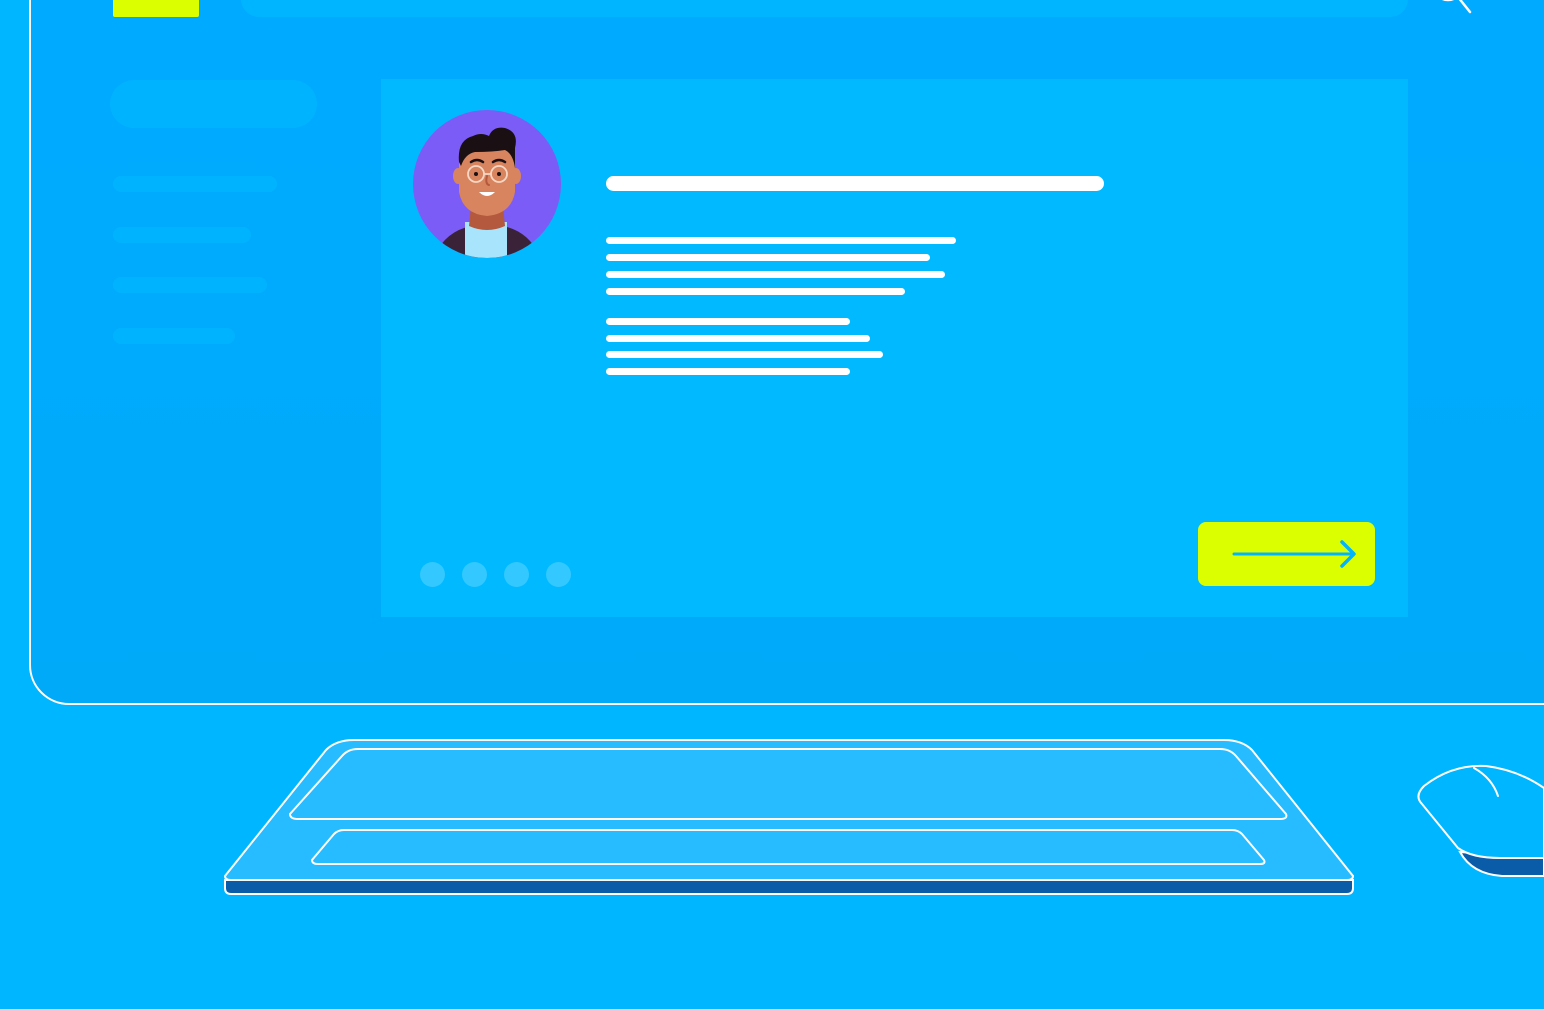  Describe the element at coordinates (855, 183) in the screenshot. I see `headline-placeholder` at that location.